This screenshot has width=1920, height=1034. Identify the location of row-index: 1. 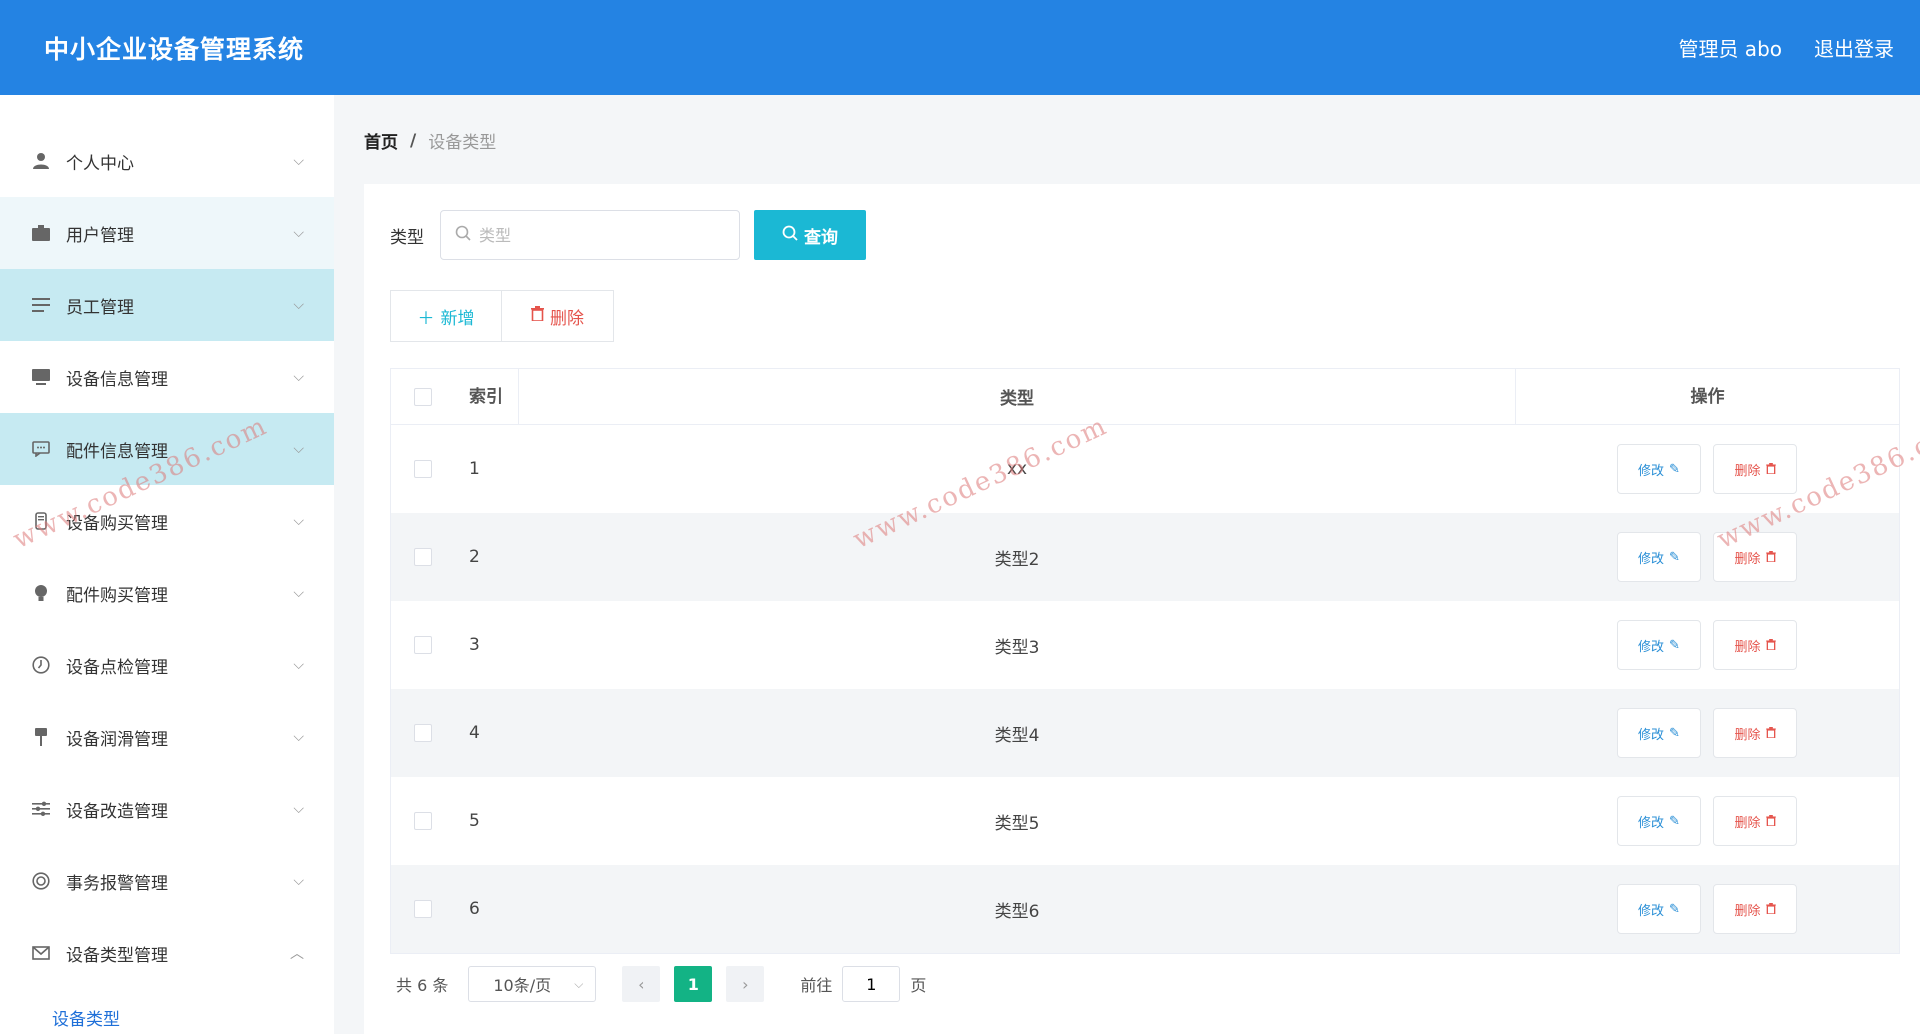
(474, 469).